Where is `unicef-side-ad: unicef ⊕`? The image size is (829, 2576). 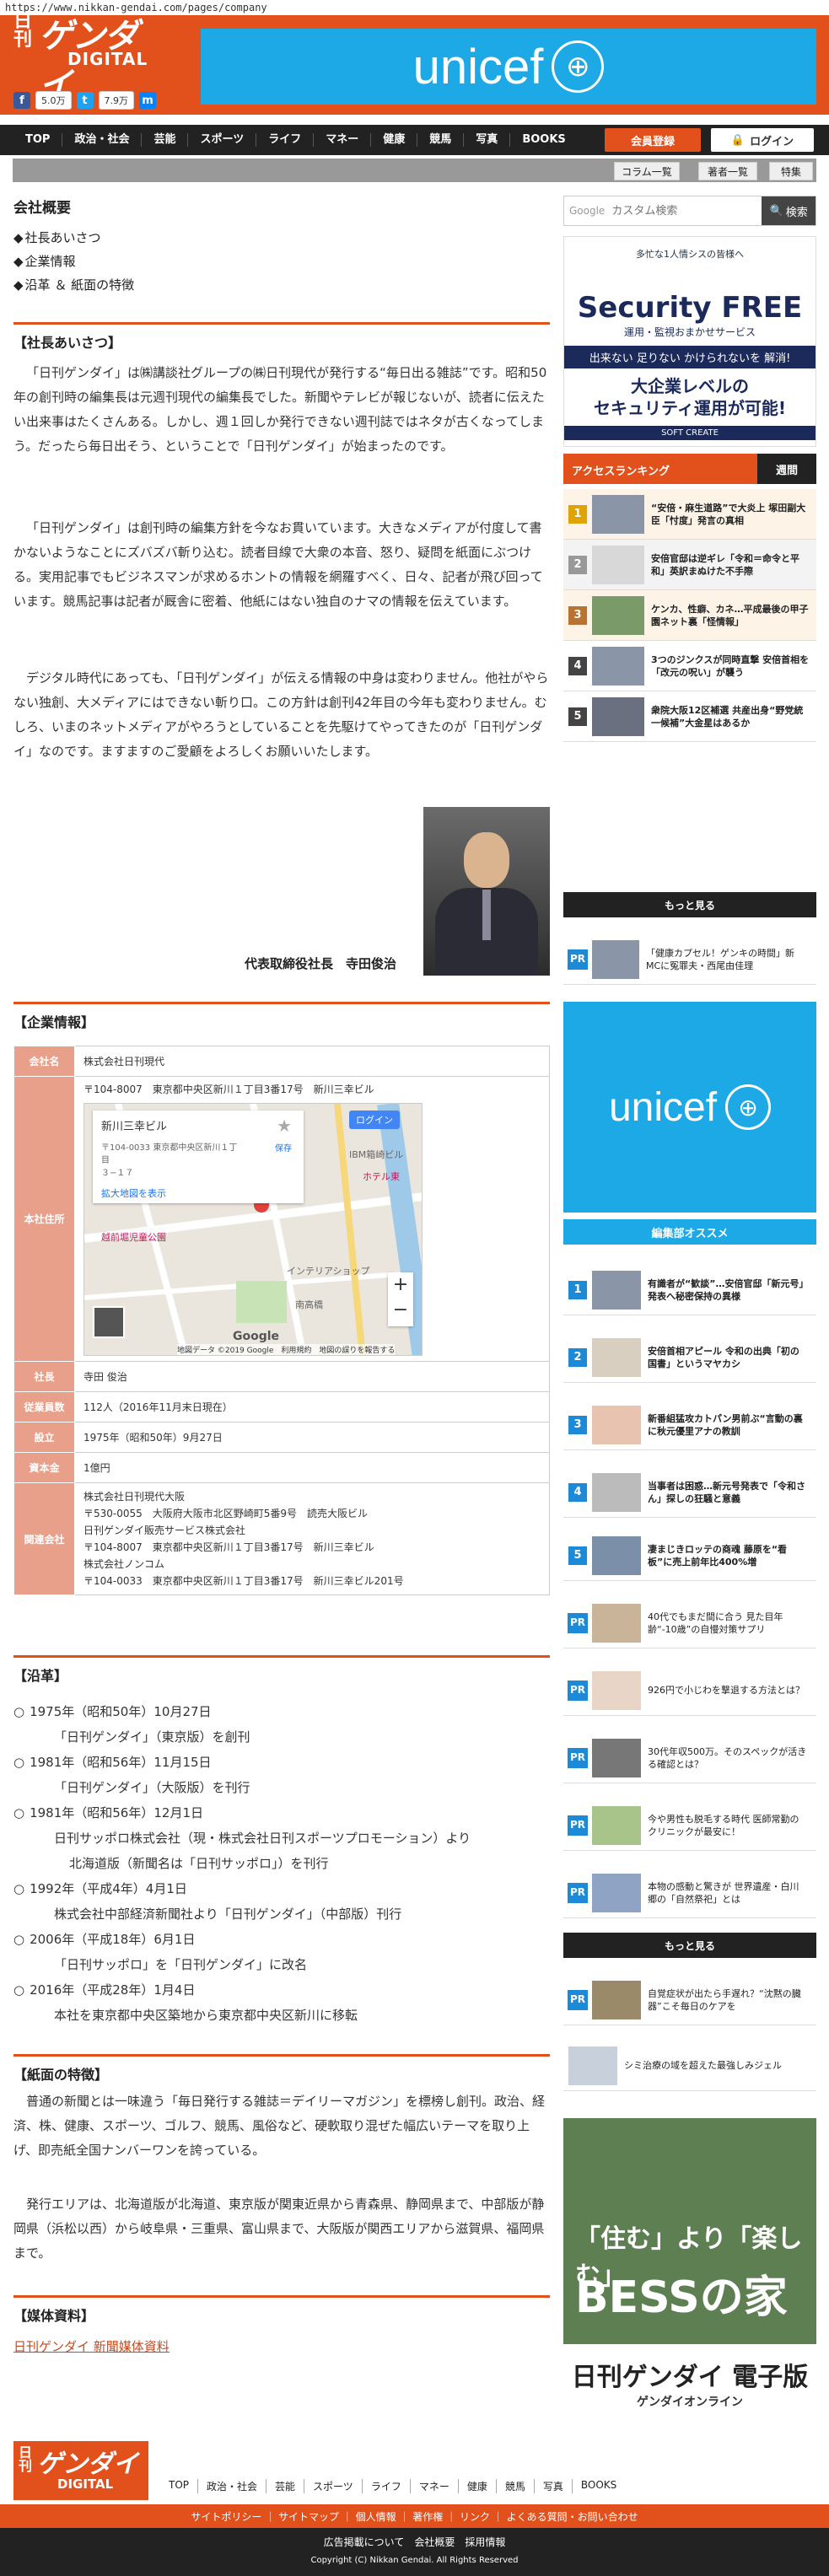 unicef-side-ad: unicef ⊕ is located at coordinates (689, 1107).